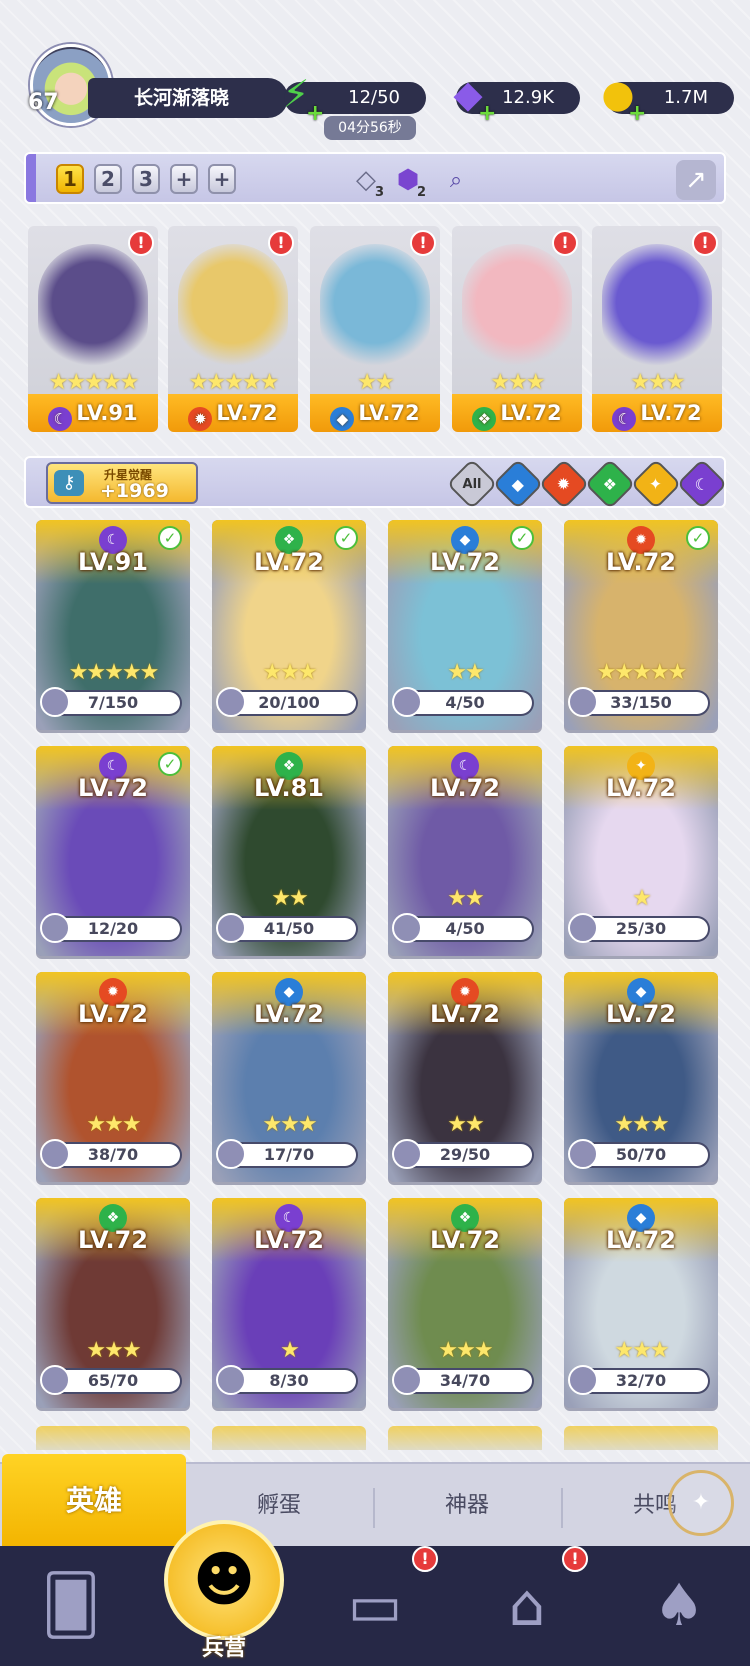 This screenshot has width=750, height=1666. Describe the element at coordinates (465, 1154) in the screenshot. I see `shard-count: 29/50` at that location.